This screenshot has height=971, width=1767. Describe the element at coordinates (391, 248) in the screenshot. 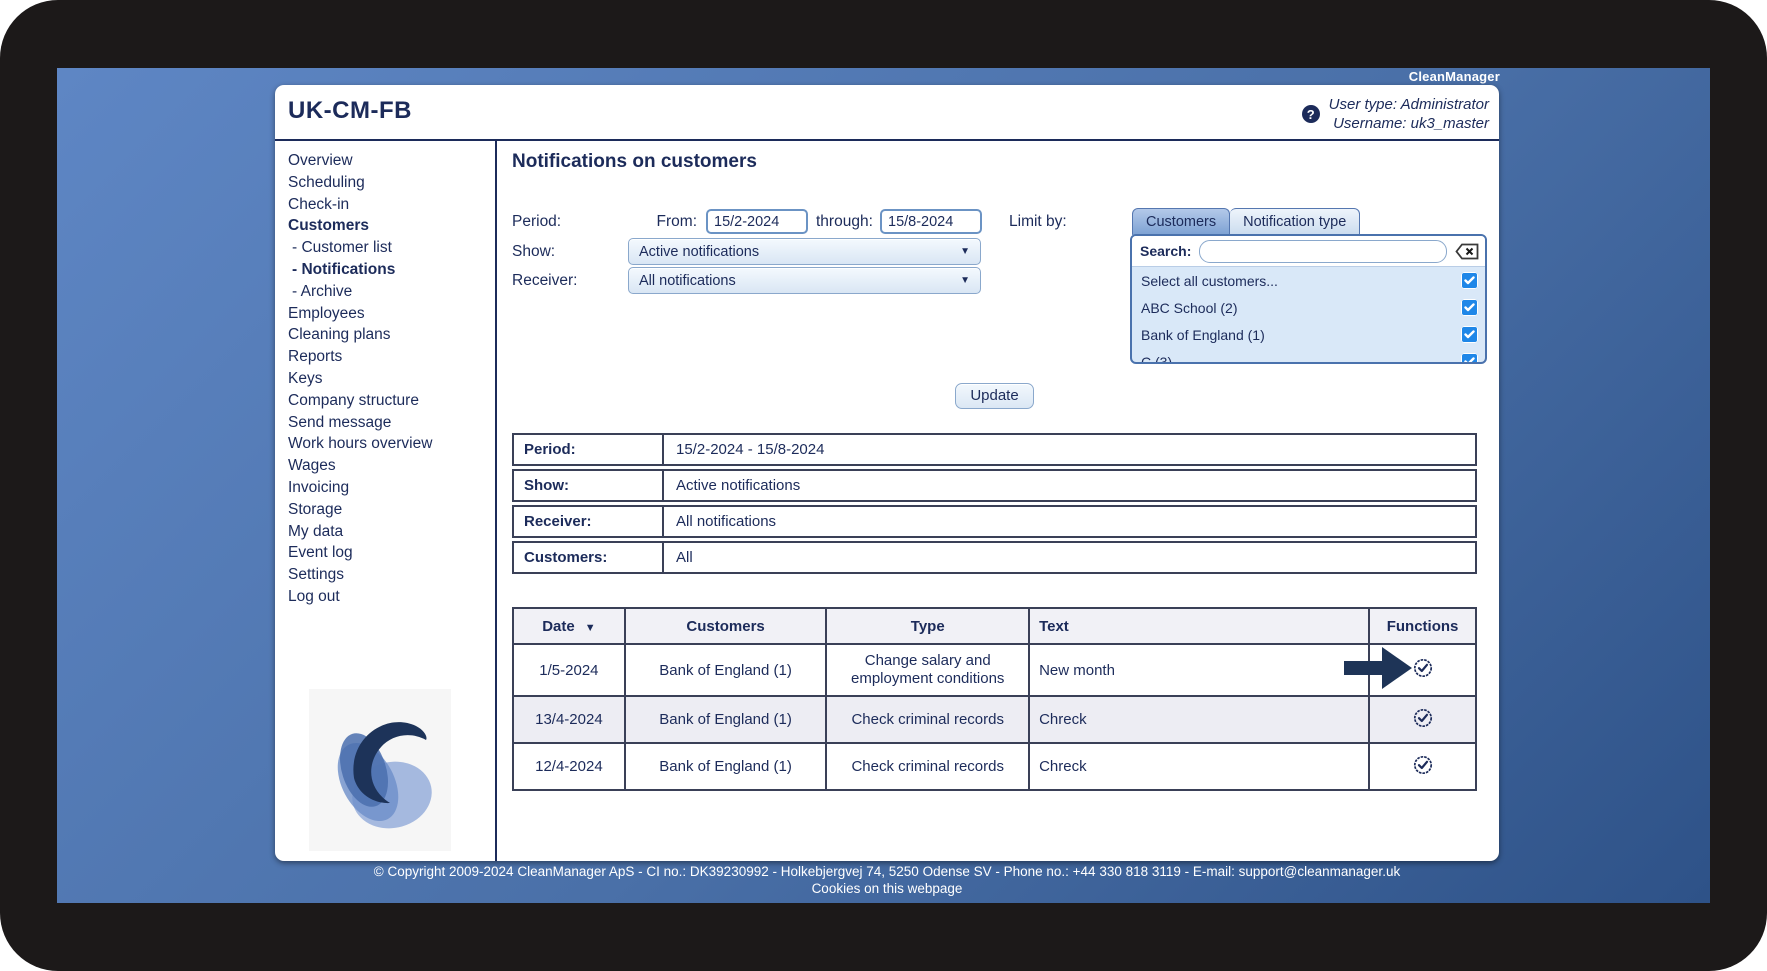

I see `sidebar-item-customer-list: - Customer list` at that location.